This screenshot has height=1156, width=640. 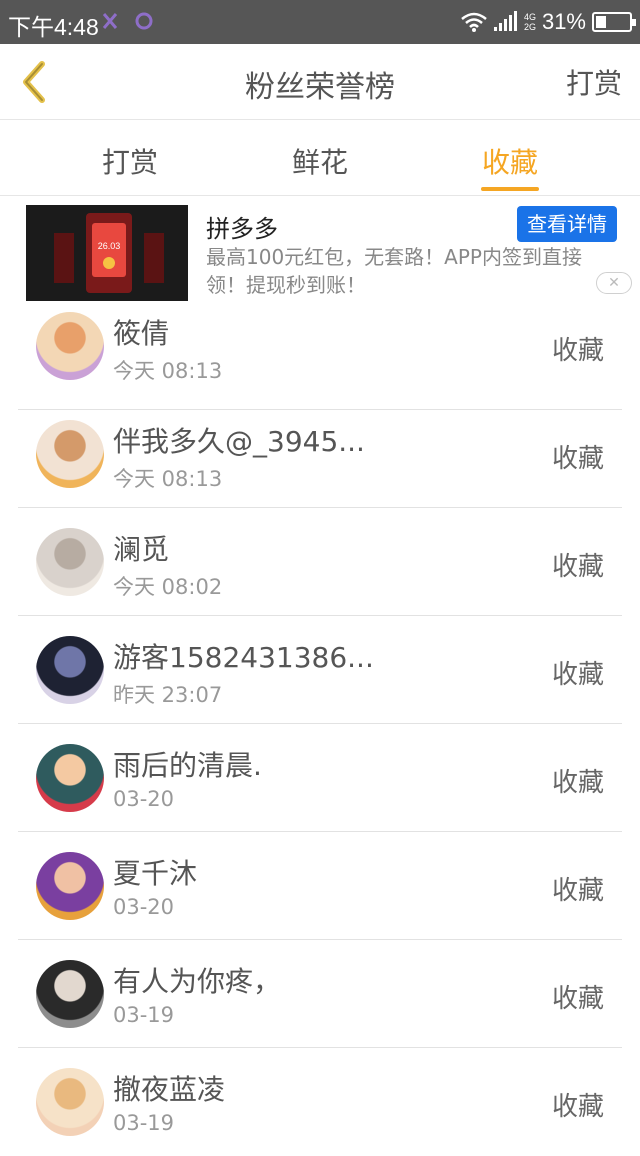 I want to click on reward-button: 打赏, so click(x=594, y=82).